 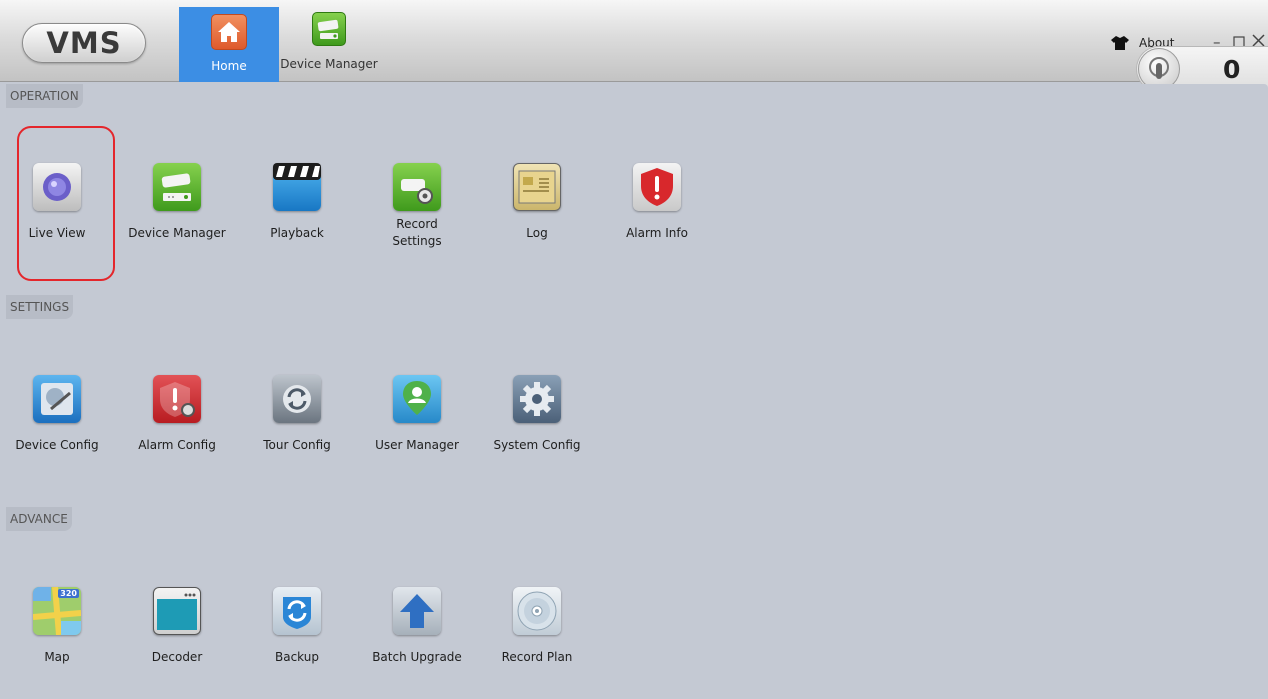 I want to click on adv-map-label: Map, so click(x=57, y=657).